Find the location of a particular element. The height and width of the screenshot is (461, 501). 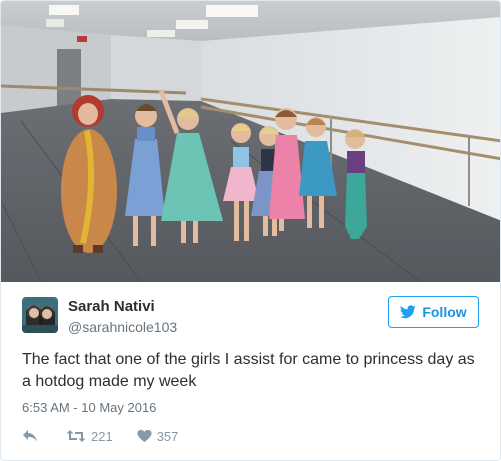

twitter-bird-icon is located at coordinates (408, 312).